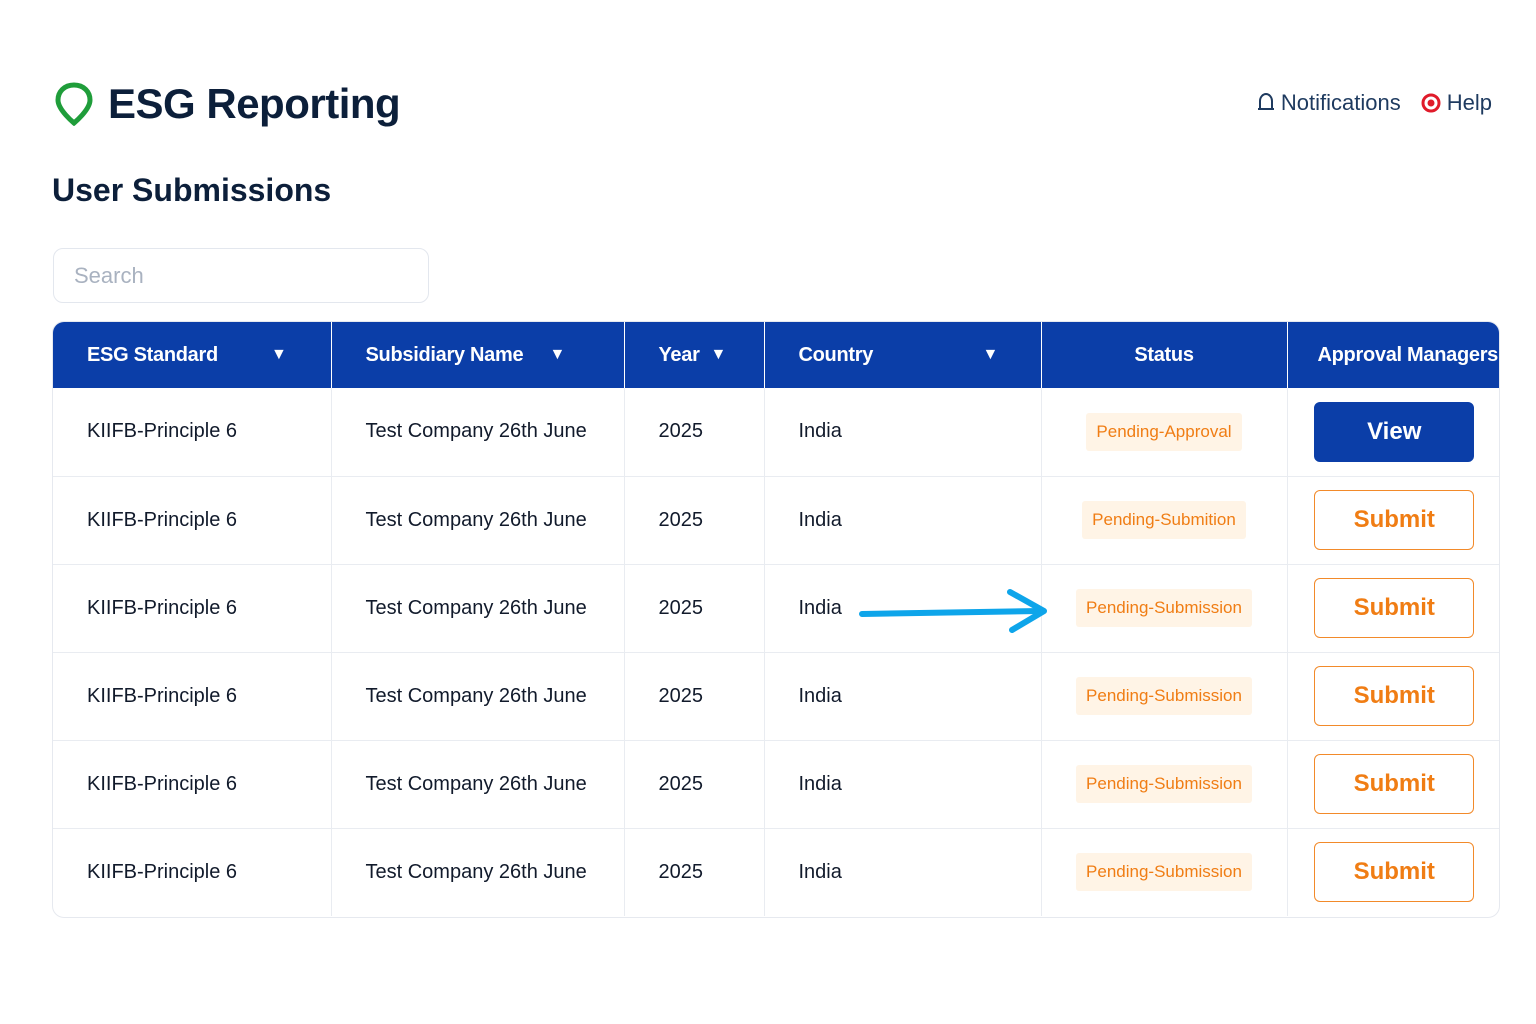  I want to click on column-header-status: Status, so click(1164, 355).